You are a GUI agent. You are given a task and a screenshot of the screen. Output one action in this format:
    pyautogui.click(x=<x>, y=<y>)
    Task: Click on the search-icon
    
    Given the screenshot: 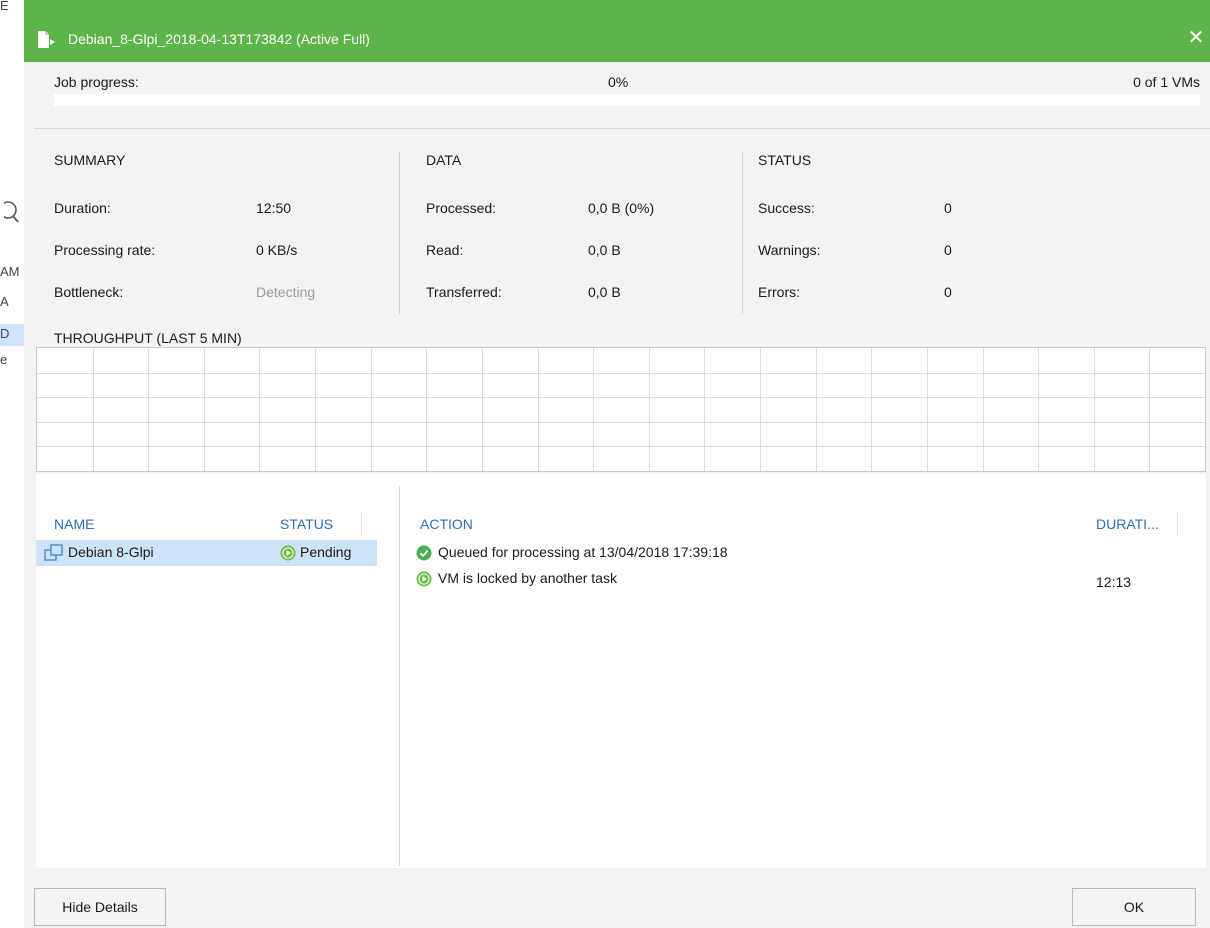 What is the action you would take?
    pyautogui.click(x=11, y=215)
    